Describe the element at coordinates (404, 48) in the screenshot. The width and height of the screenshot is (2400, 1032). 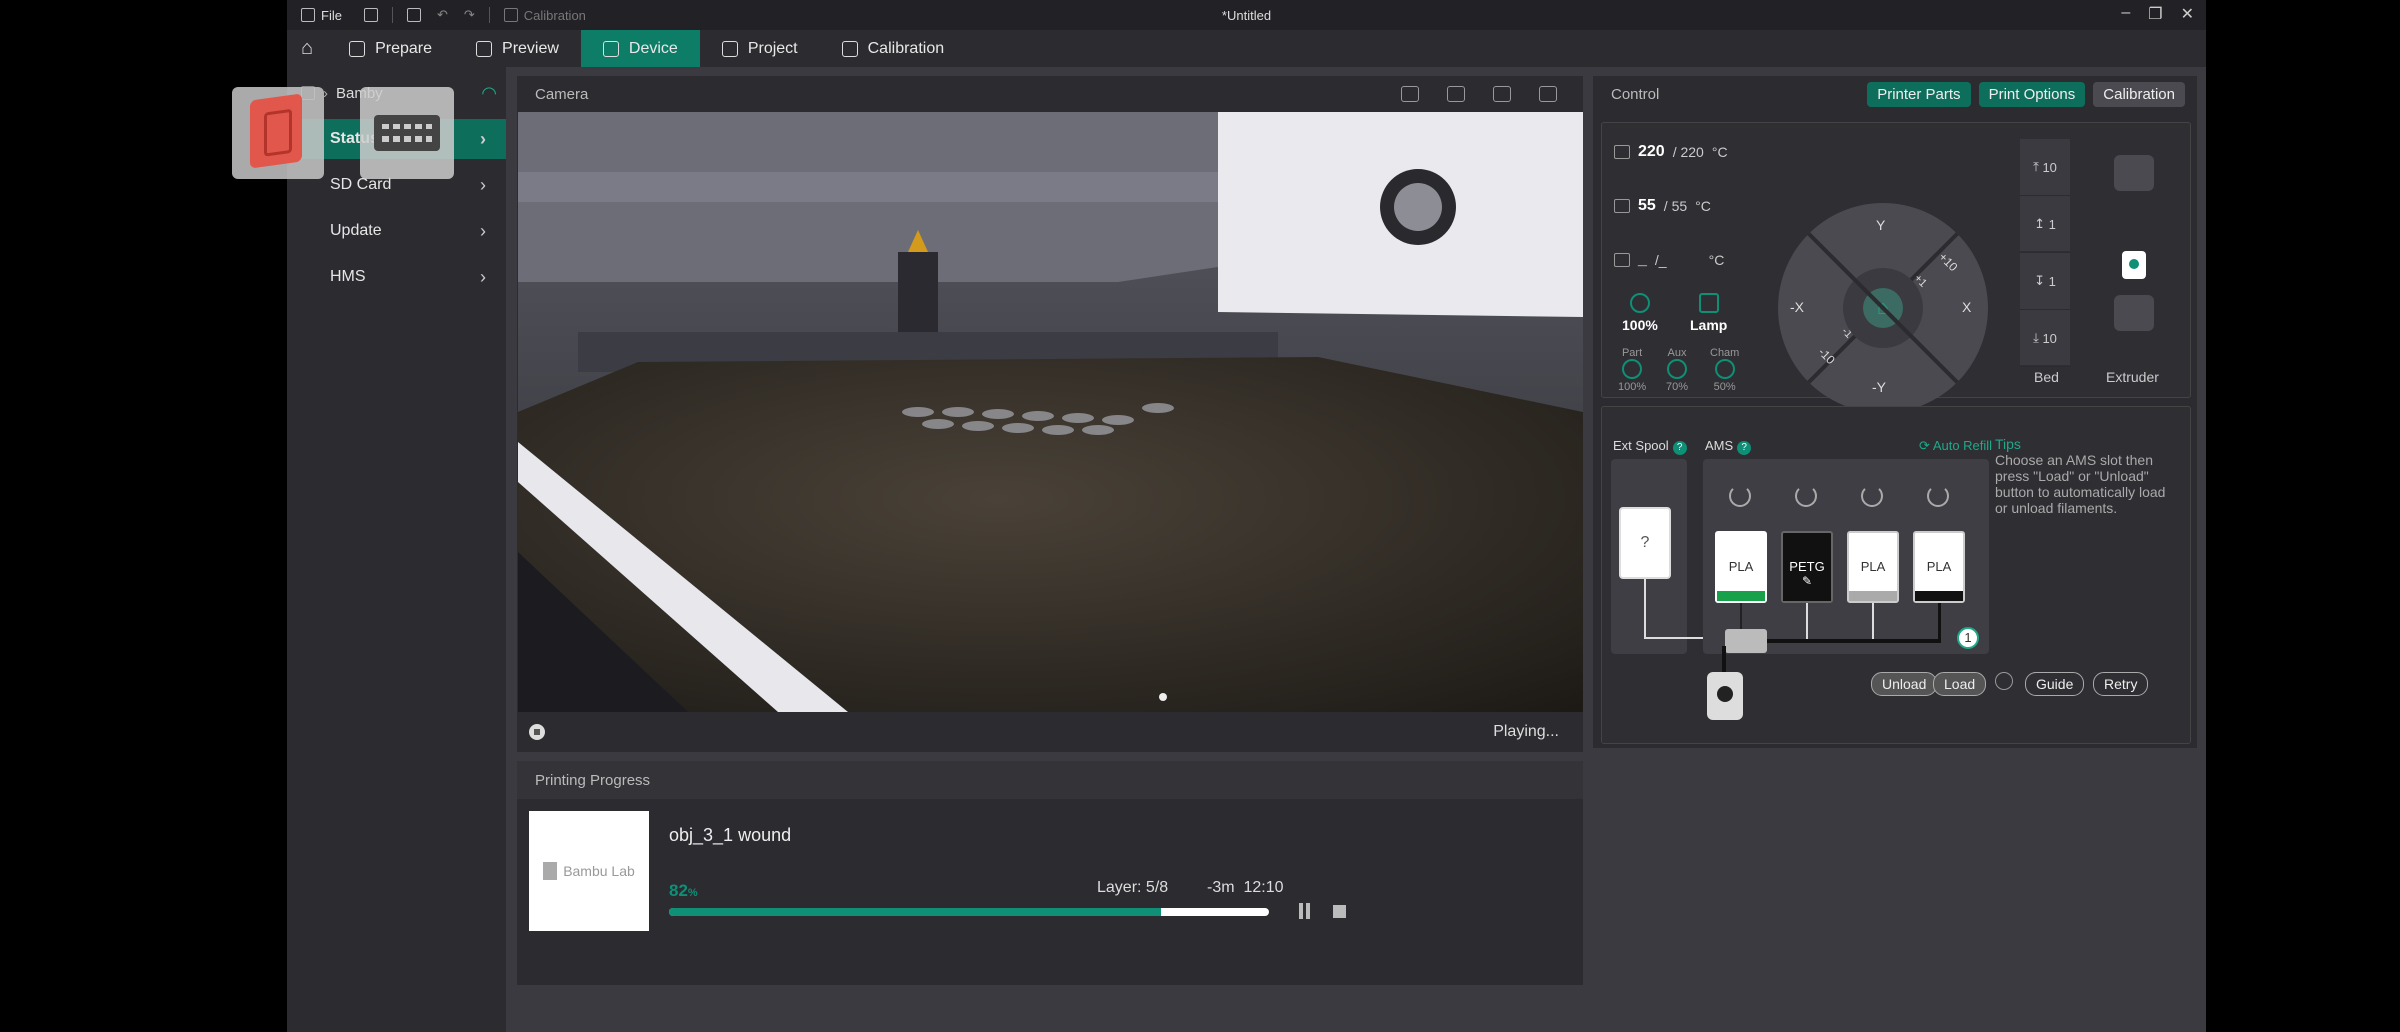
I see `tab-label: Prepare` at that location.